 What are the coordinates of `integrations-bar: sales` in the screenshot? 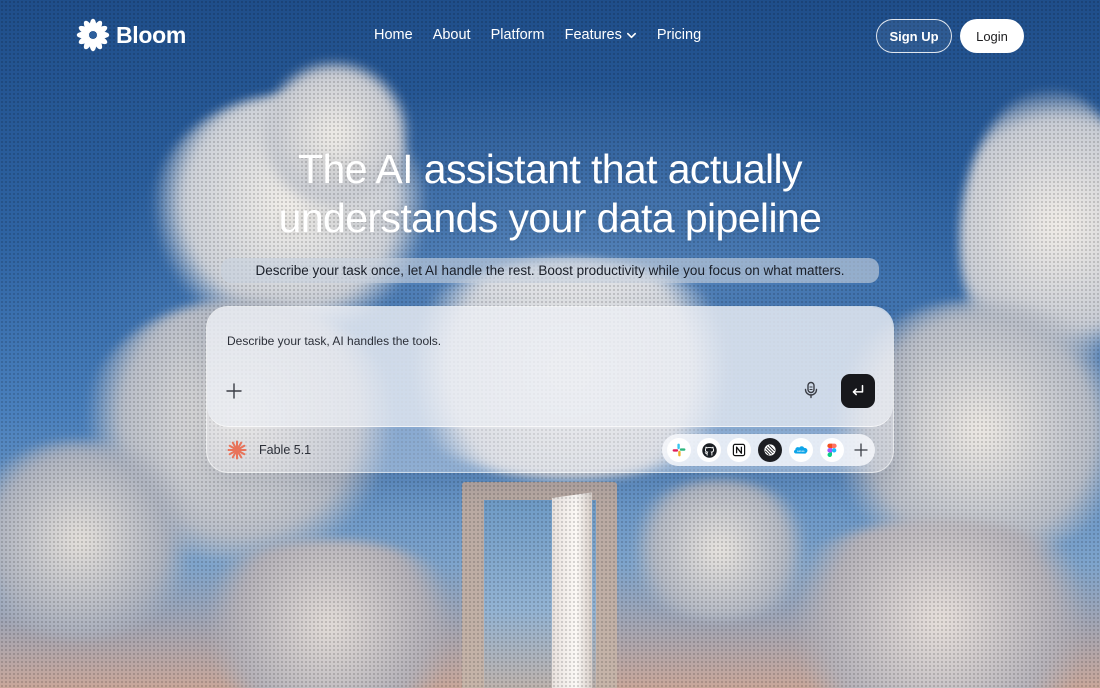 It's located at (768, 450).